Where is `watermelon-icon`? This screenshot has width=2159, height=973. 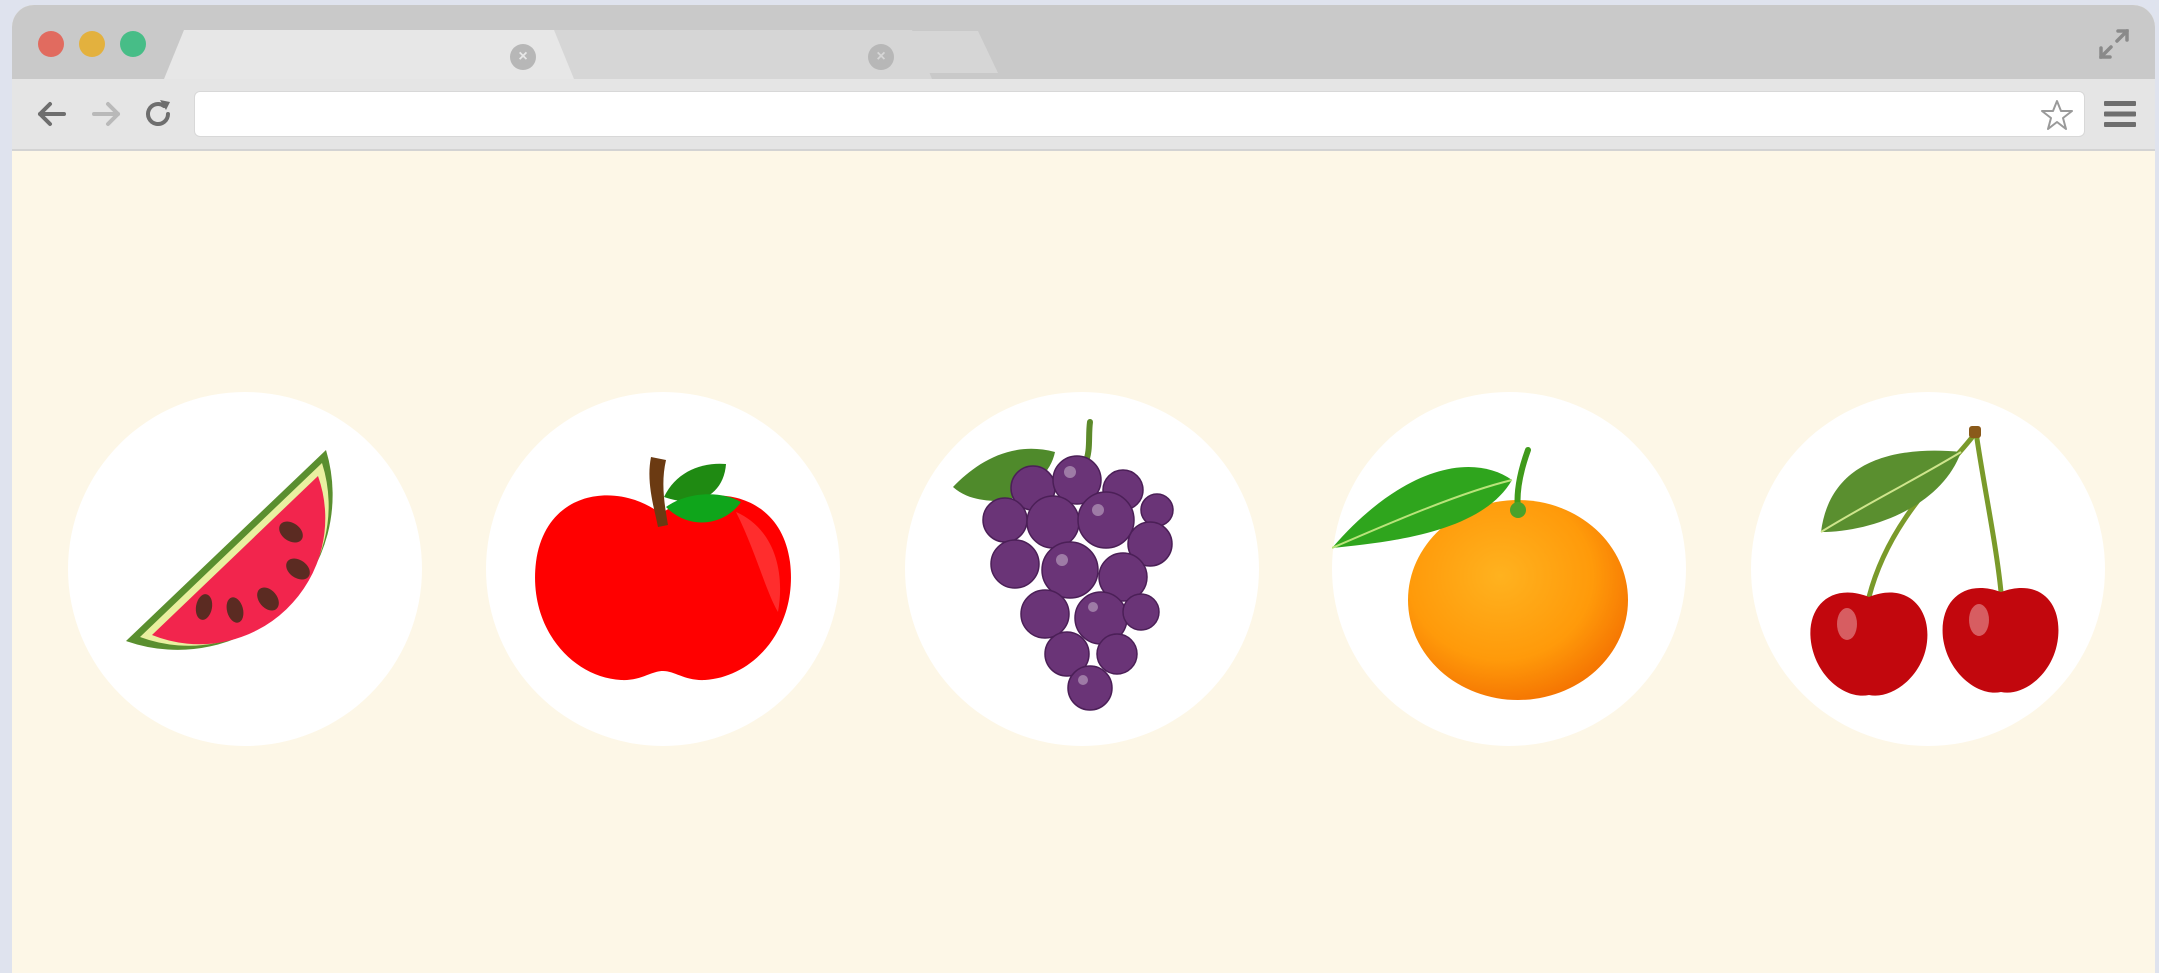 watermelon-icon is located at coordinates (229, 550).